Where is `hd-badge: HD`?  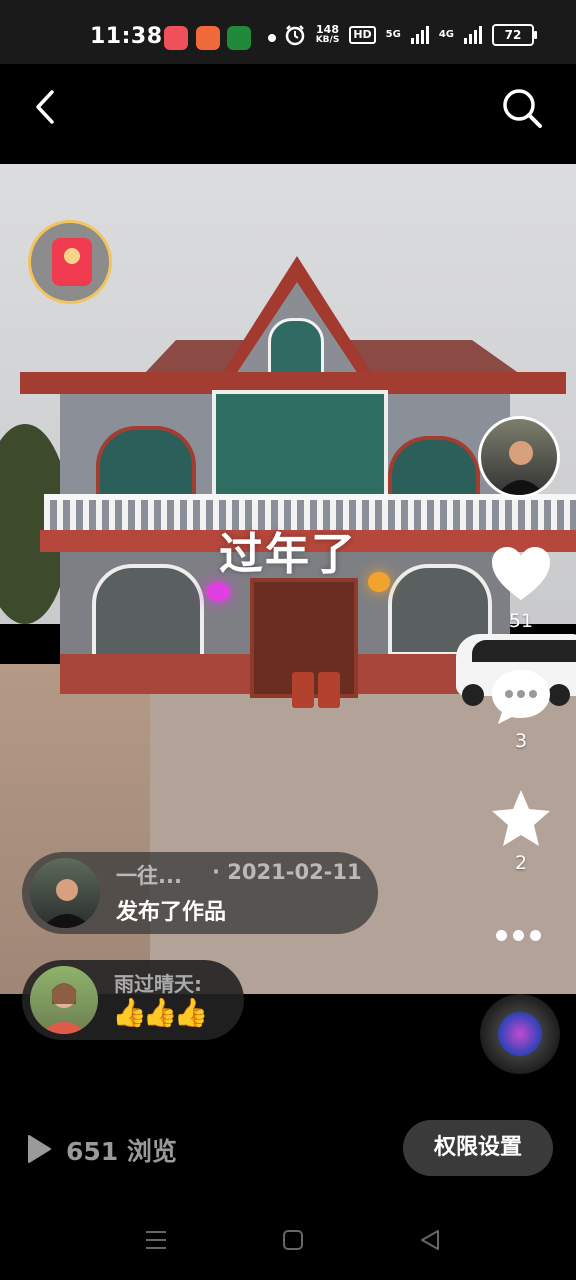 hd-badge: HD is located at coordinates (362, 35).